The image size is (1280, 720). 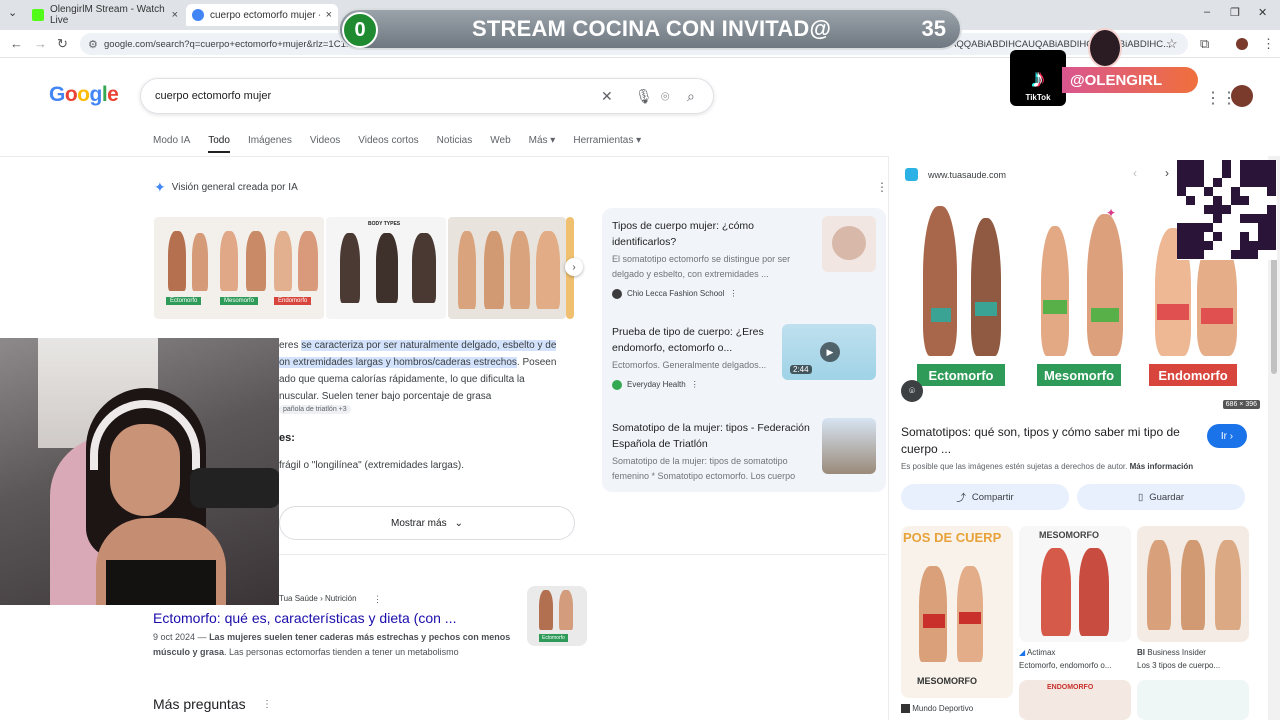 What do you see at coordinates (933, 28) in the screenshot?
I see `banner-number: 35` at bounding box center [933, 28].